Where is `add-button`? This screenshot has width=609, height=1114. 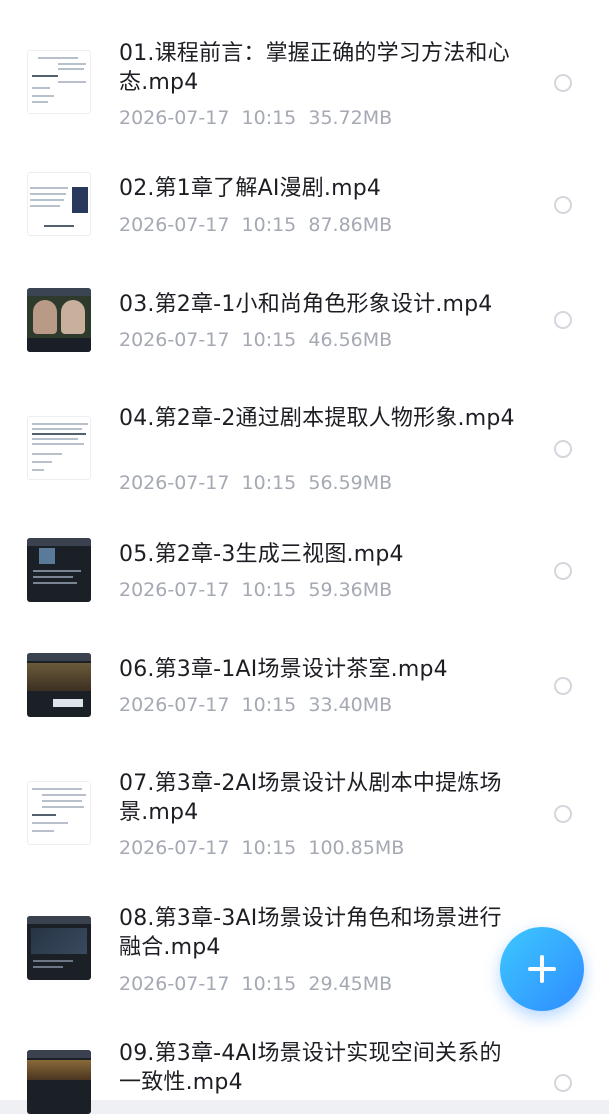 add-button is located at coordinates (542, 969).